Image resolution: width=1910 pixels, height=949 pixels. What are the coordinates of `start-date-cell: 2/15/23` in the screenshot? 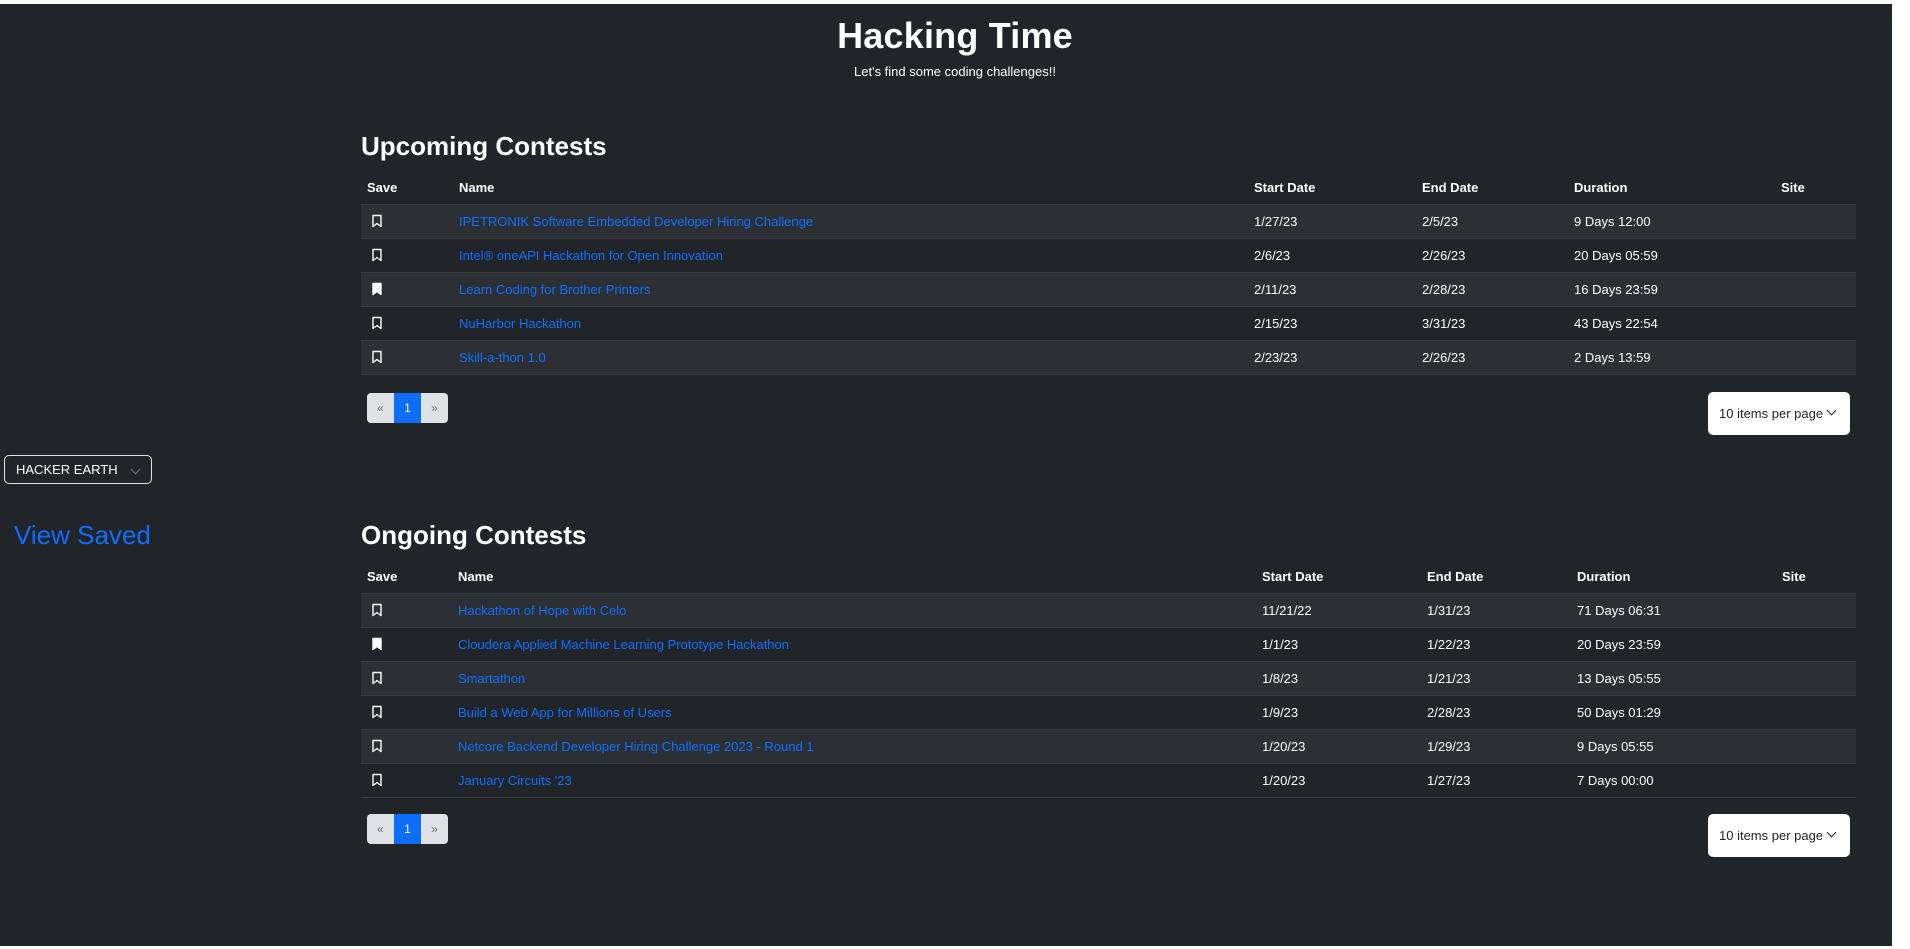 It's located at (1332, 323).